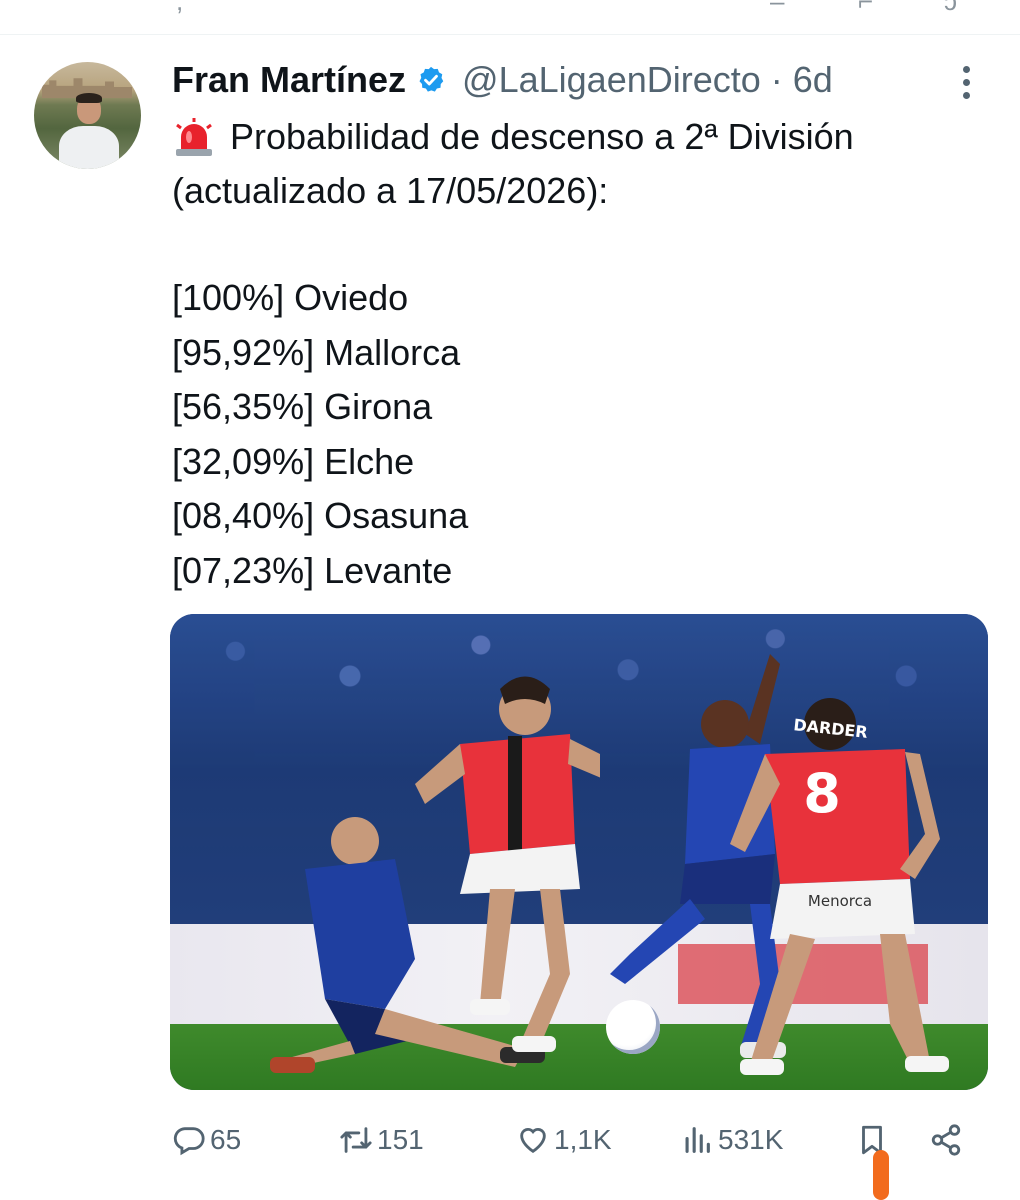  Describe the element at coordinates (831, 728) in the screenshot. I see `jersey-name: DARDER` at that location.